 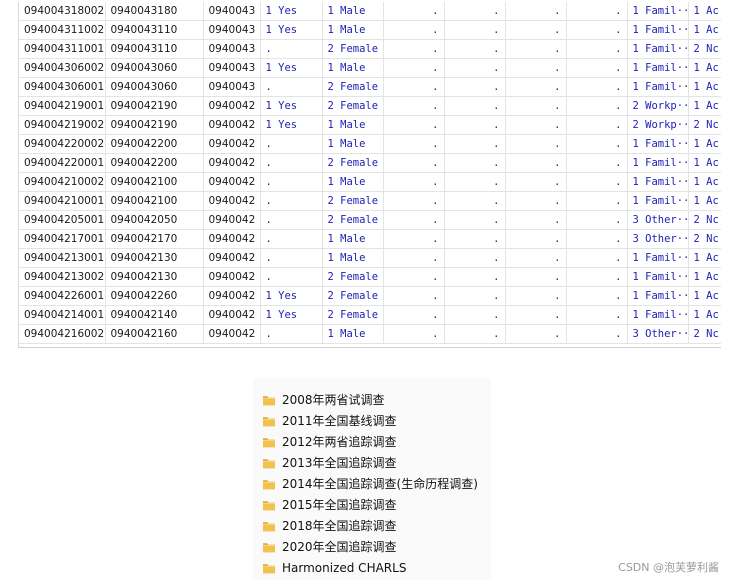 I want to click on table-cell: 094004217001, so click(x=62, y=239).